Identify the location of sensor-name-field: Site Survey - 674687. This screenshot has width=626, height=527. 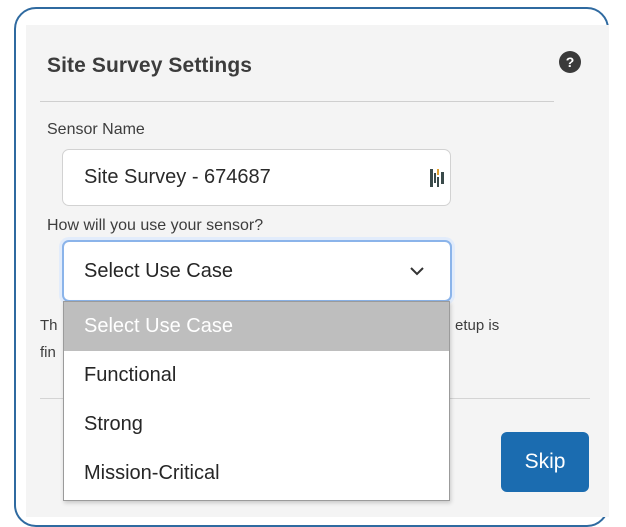
(256, 177).